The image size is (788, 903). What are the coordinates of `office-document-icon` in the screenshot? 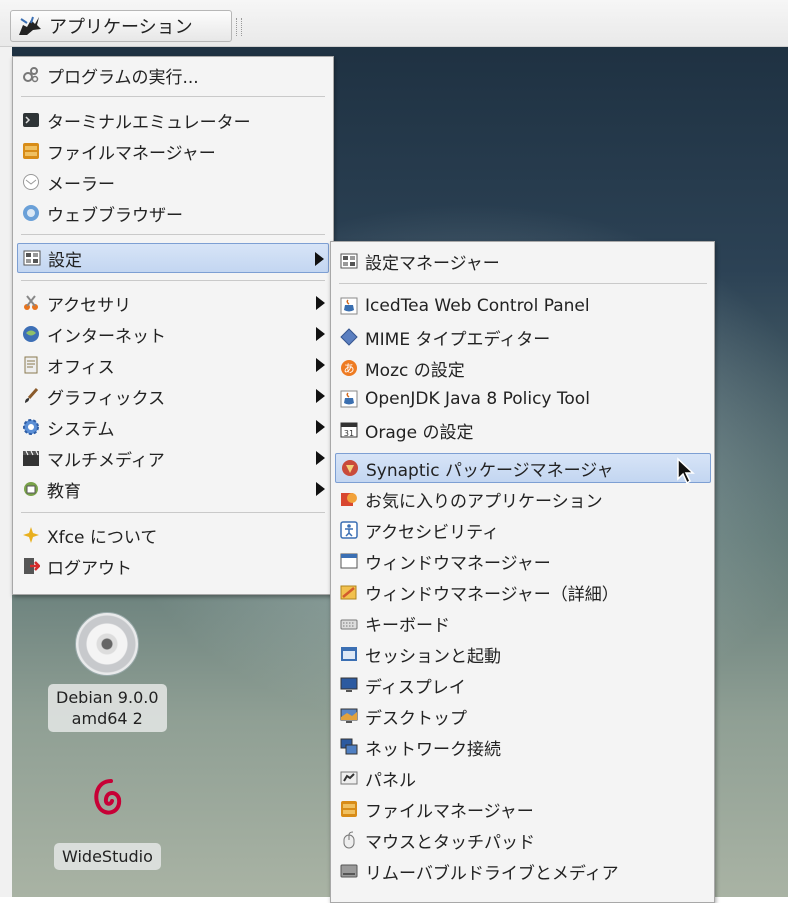 It's located at (31, 365).